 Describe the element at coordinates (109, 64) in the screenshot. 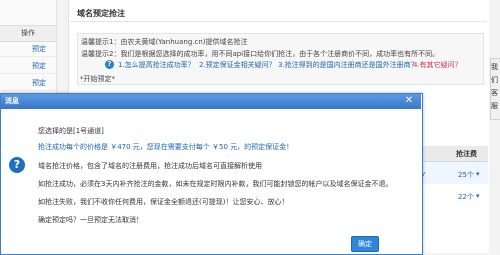

I see `help-icon: ?` at that location.